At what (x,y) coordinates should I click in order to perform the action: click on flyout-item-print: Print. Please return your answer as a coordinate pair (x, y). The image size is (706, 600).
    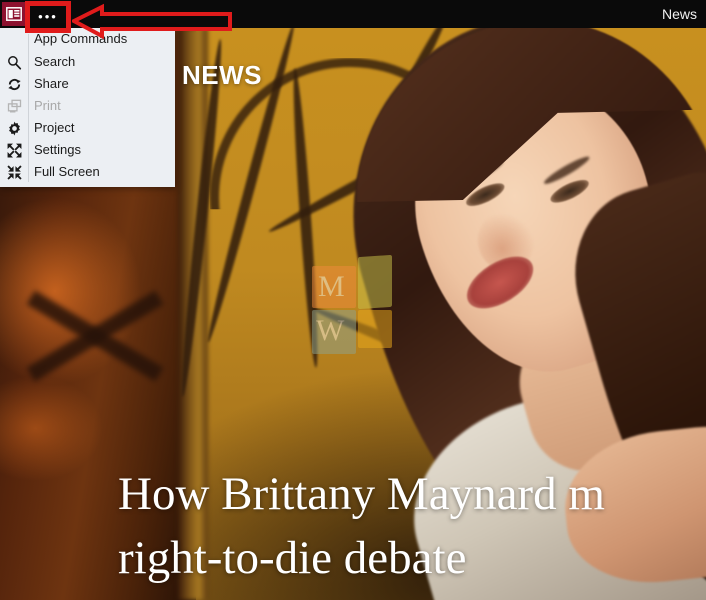
    Looking at the image, I should click on (87, 106).